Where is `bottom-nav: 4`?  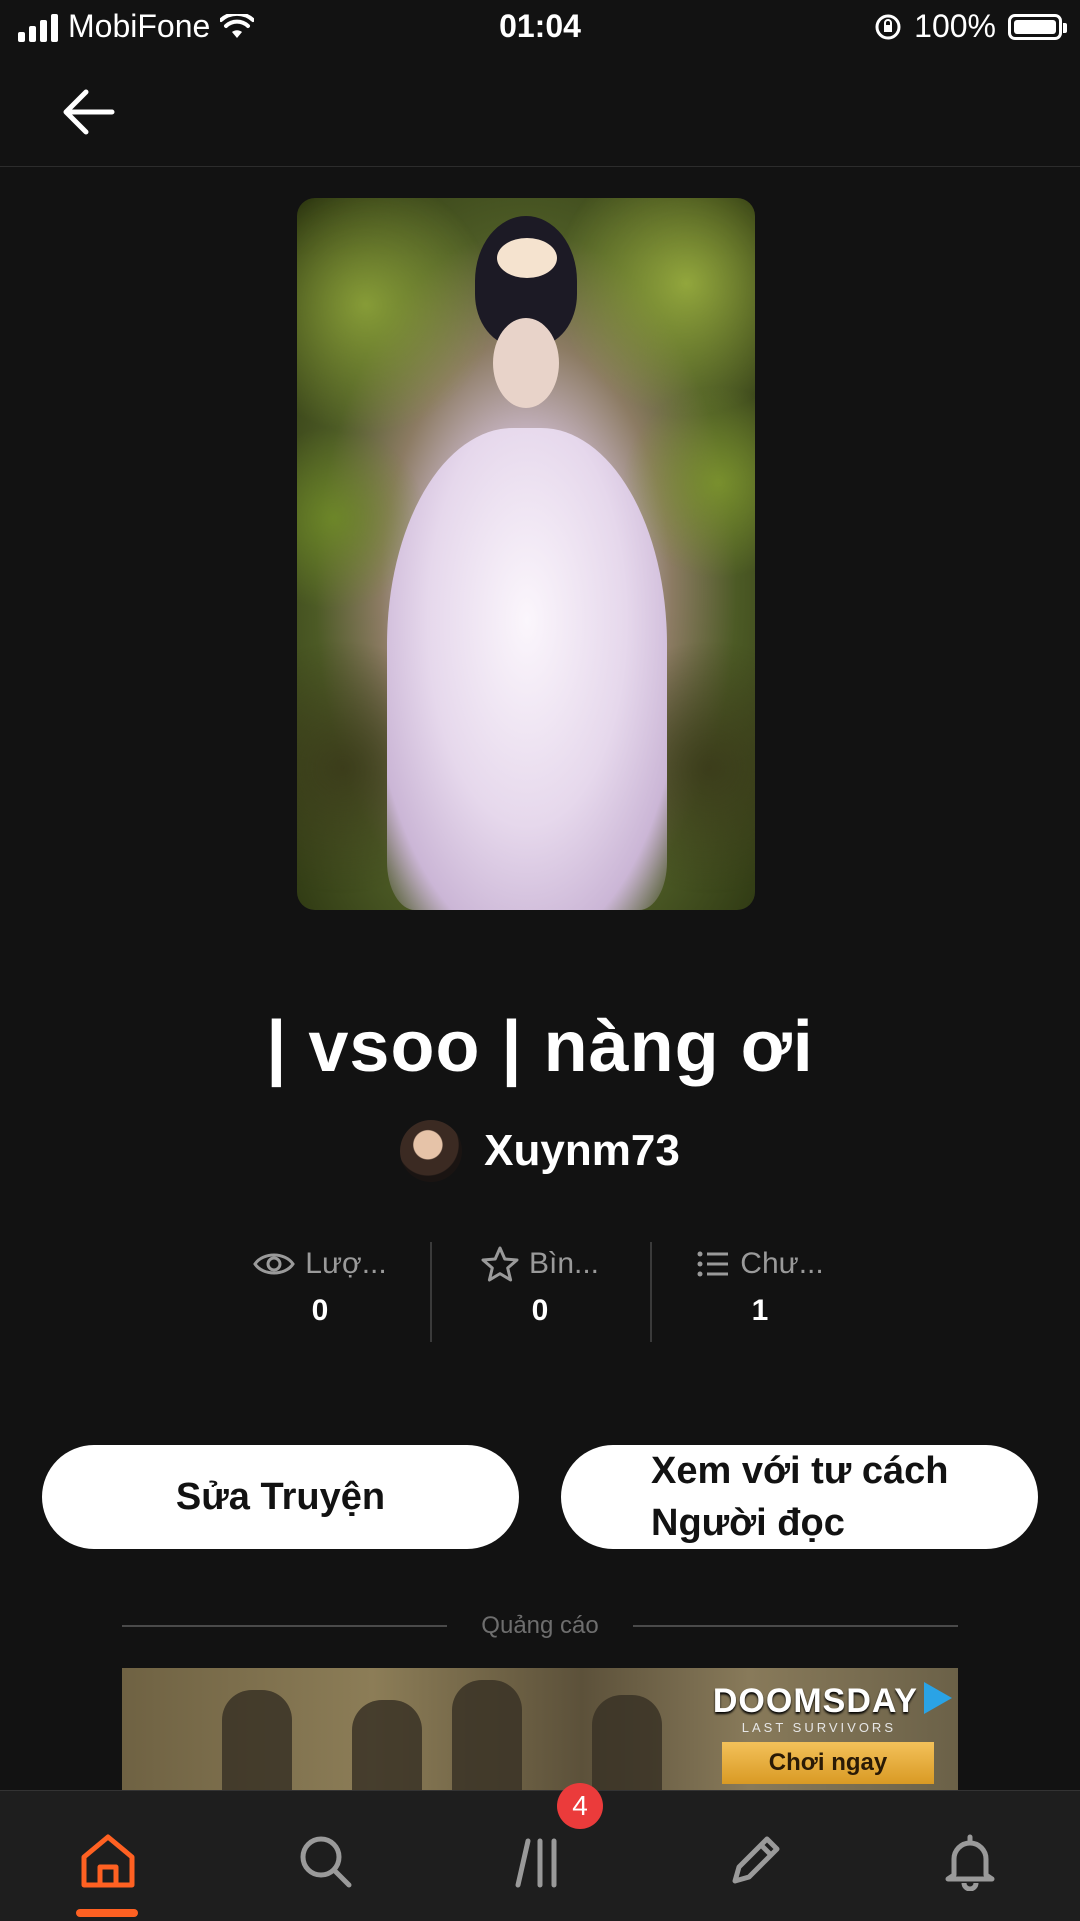
bottom-nav: 4 is located at coordinates (540, 1852).